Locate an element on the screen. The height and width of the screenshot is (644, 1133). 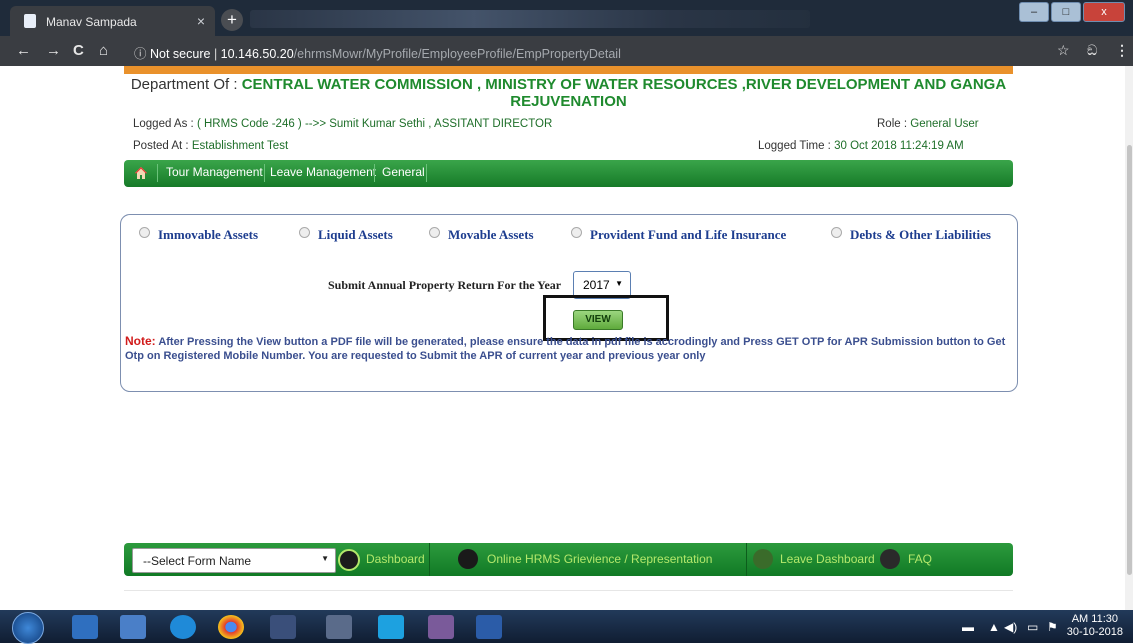
bookmark-star-icon: ☆ is located at coordinates (1063, 50).